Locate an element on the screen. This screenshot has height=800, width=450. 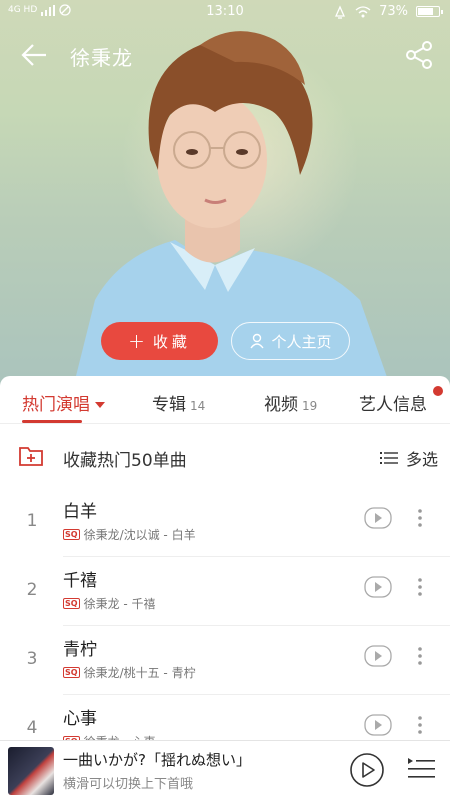
tab-count: 19 is located at coordinates (310, 406).